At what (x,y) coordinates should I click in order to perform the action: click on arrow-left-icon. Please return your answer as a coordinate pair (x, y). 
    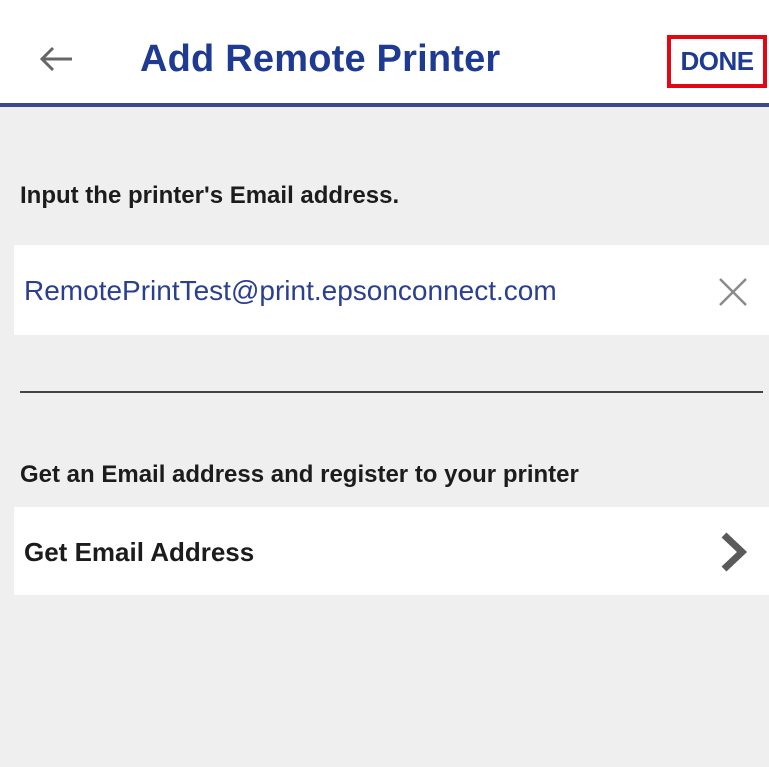
    Looking at the image, I should click on (56, 59).